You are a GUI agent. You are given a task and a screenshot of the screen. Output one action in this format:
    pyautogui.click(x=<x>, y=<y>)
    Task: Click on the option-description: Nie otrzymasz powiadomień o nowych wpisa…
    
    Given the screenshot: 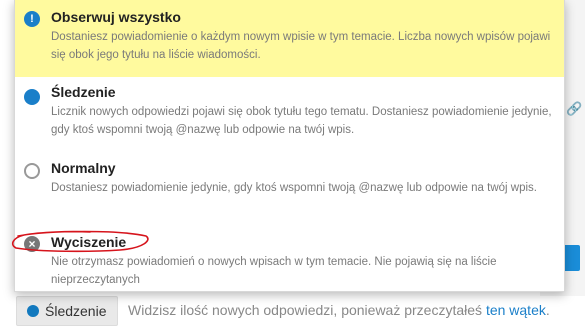 What is the action you would take?
    pyautogui.click(x=274, y=271)
    